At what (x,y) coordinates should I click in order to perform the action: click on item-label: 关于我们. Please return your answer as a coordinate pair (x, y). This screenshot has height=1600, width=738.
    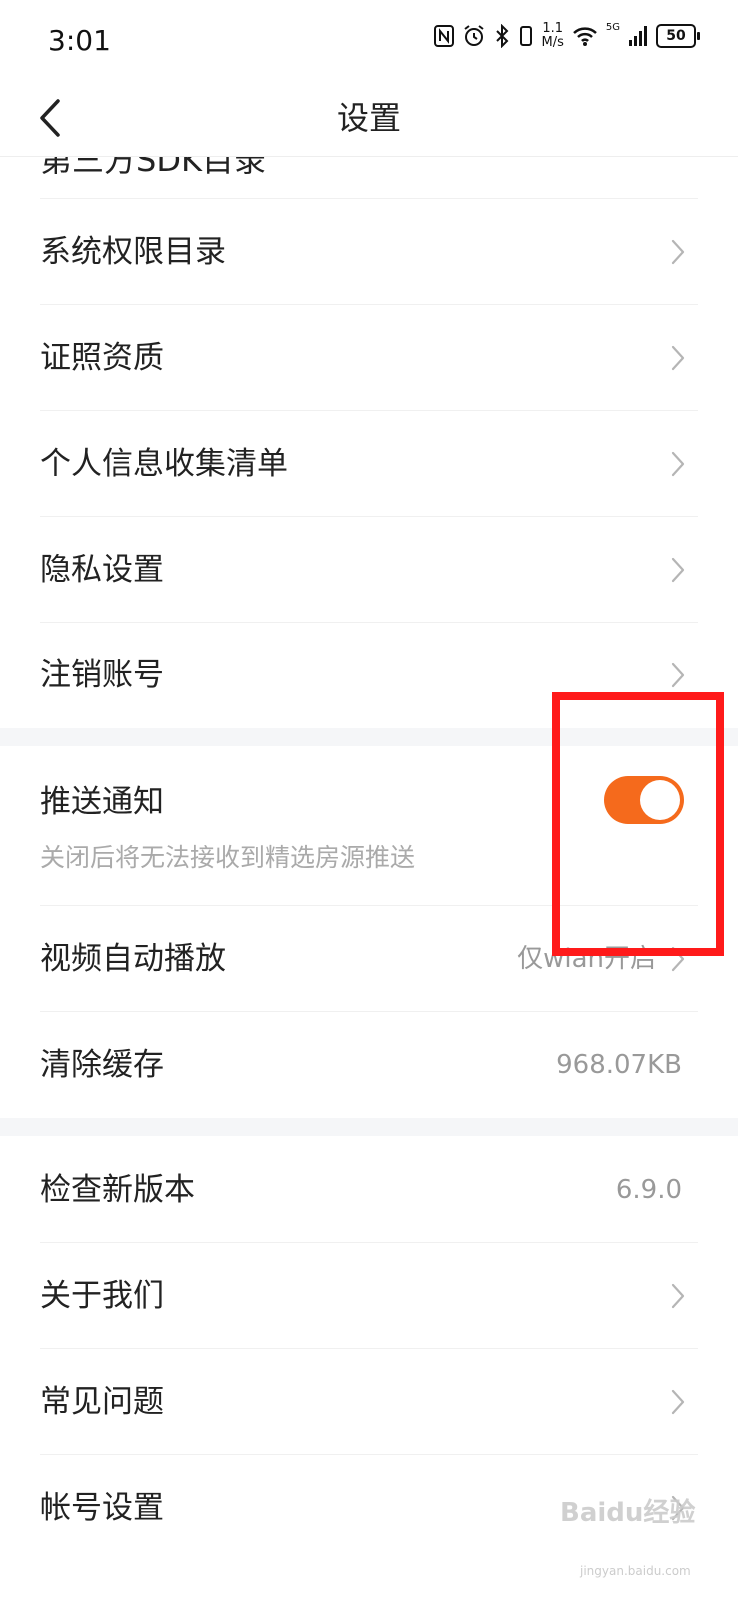
    Looking at the image, I should click on (102, 1296).